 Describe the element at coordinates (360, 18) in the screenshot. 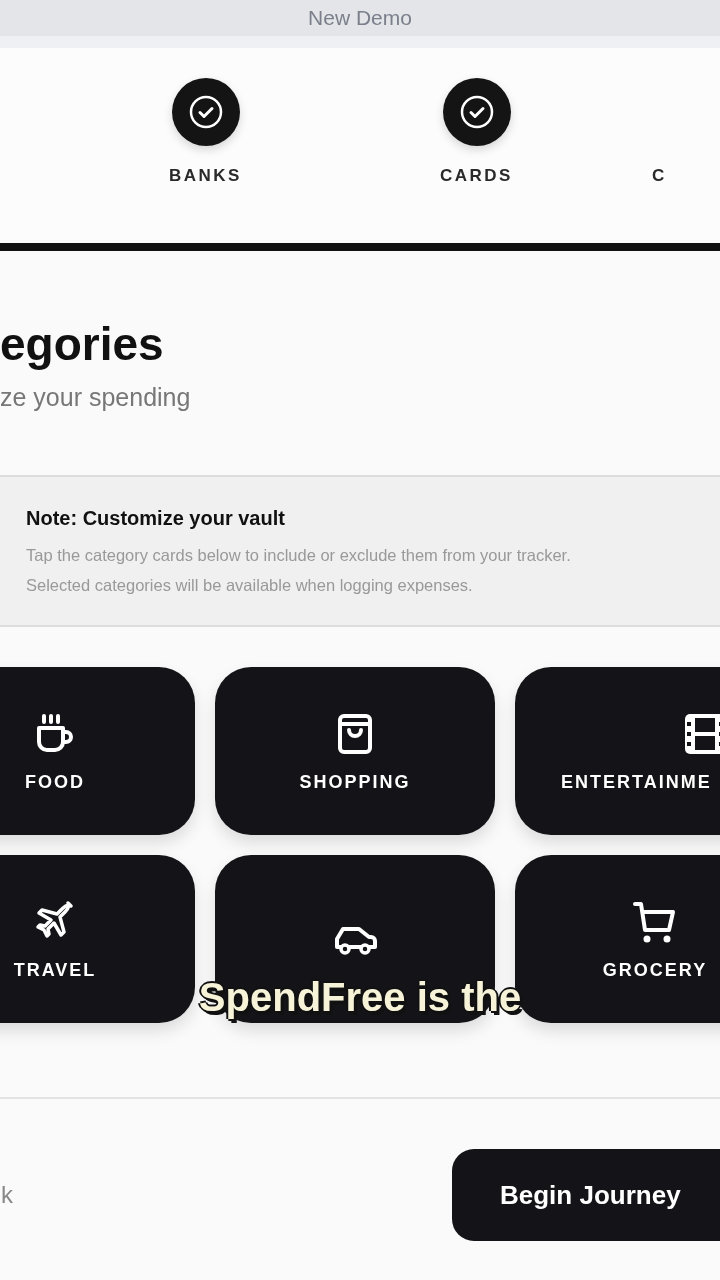

I see `window-title: New Demo` at that location.